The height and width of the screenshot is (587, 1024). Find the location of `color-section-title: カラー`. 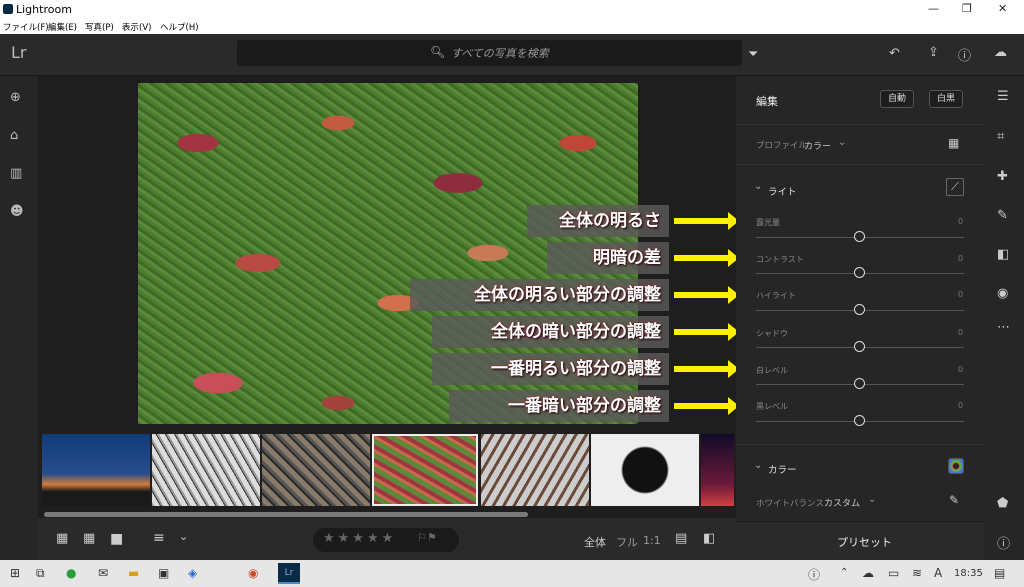

color-section-title: カラー is located at coordinates (782, 469).